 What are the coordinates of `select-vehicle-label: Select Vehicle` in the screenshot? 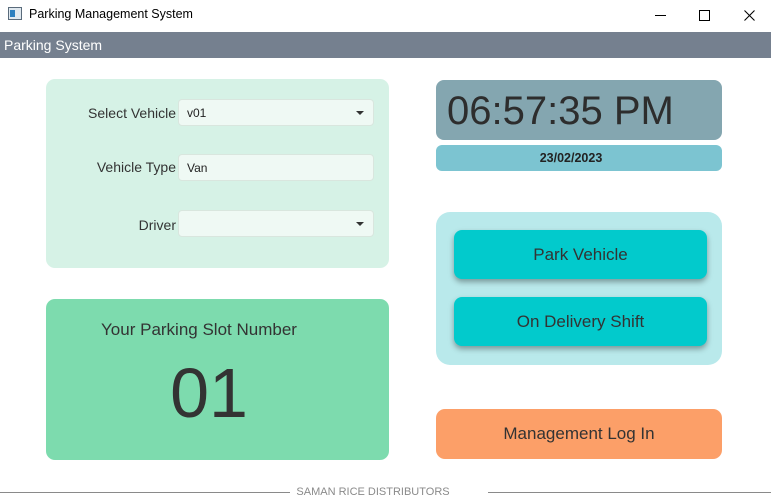 It's located at (132, 113).